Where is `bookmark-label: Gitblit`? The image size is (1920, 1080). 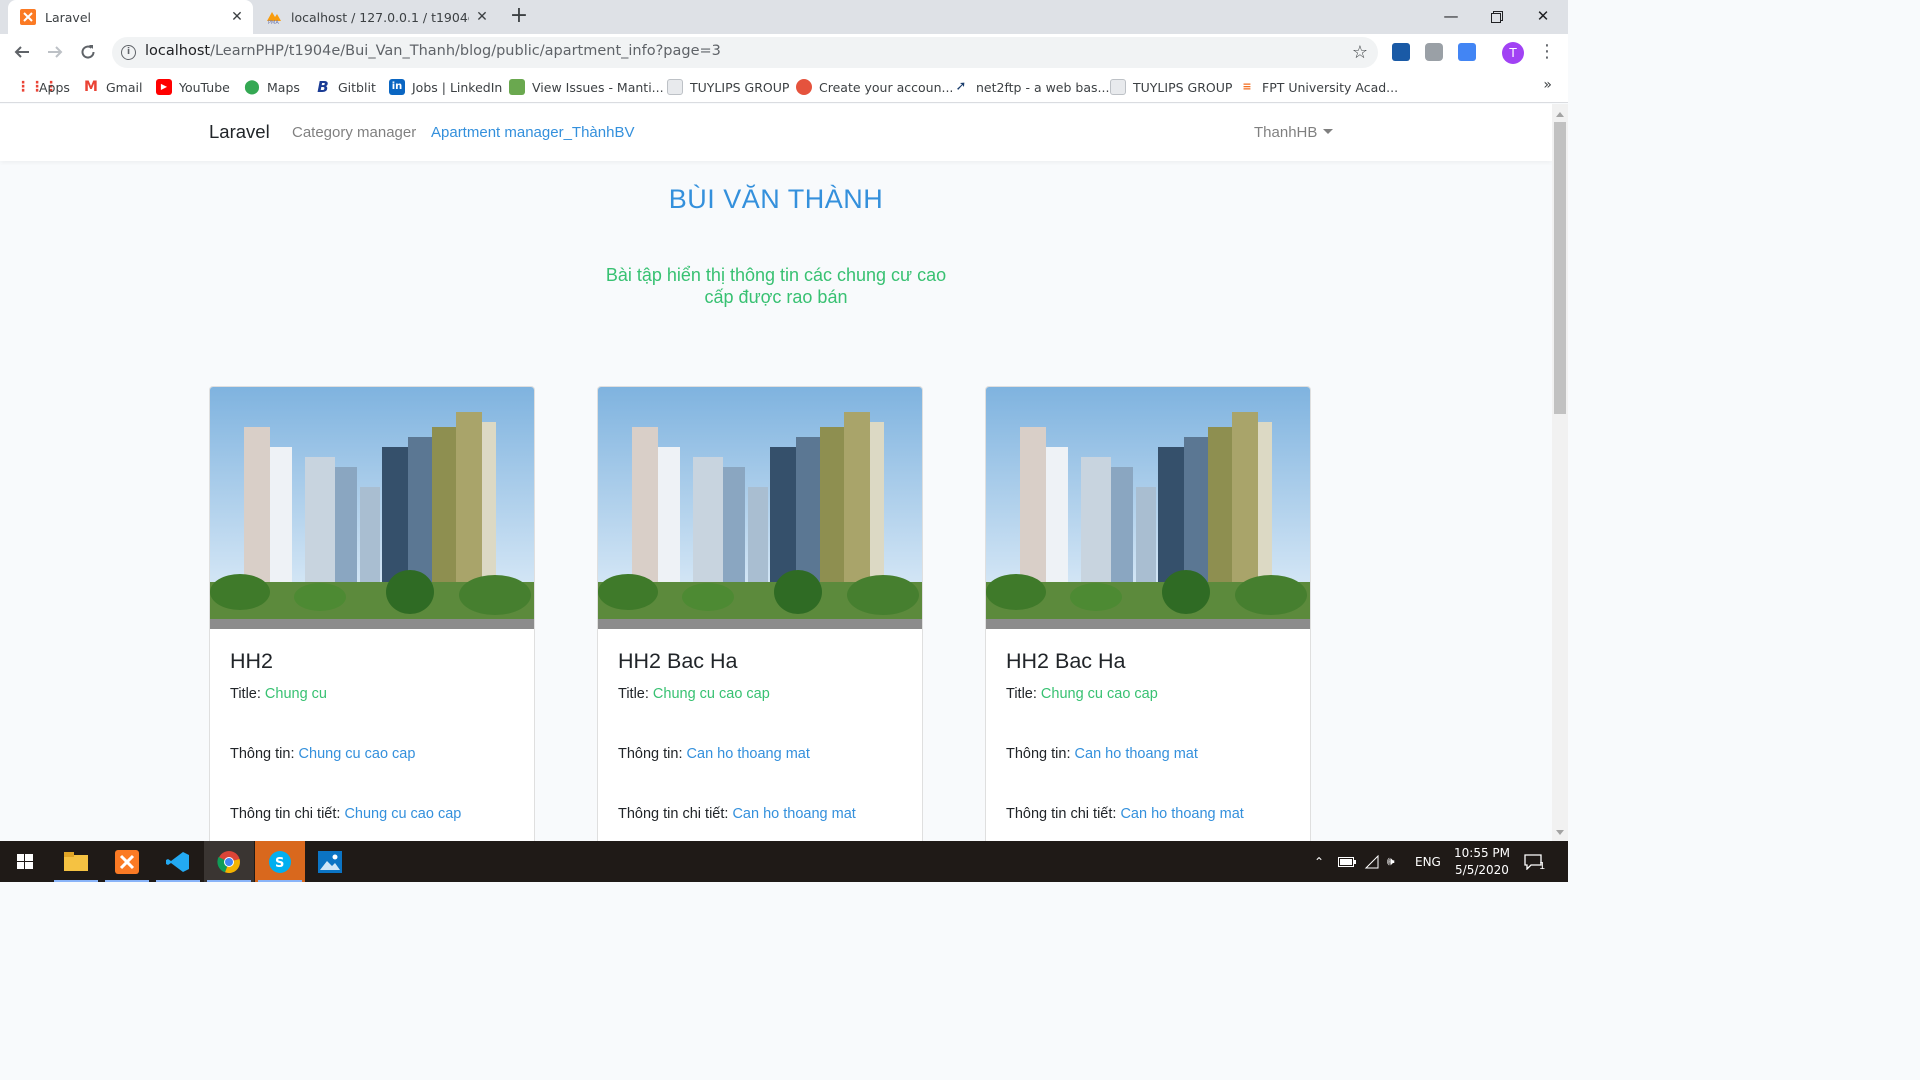 bookmark-label: Gitblit is located at coordinates (357, 87).